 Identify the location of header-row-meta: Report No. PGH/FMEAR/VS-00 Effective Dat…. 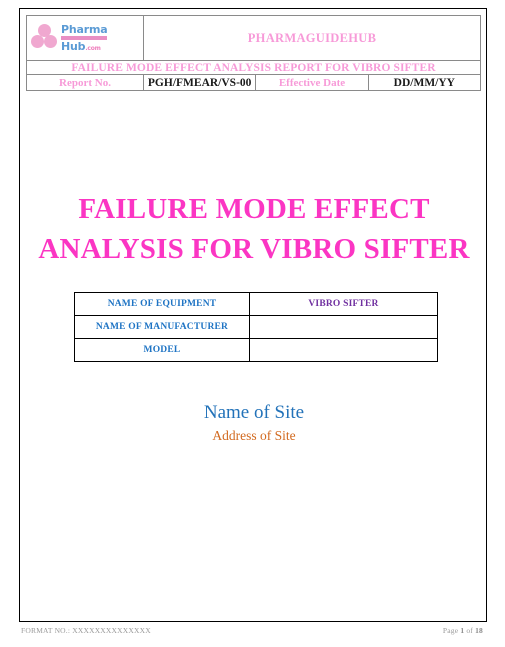
(254, 82).